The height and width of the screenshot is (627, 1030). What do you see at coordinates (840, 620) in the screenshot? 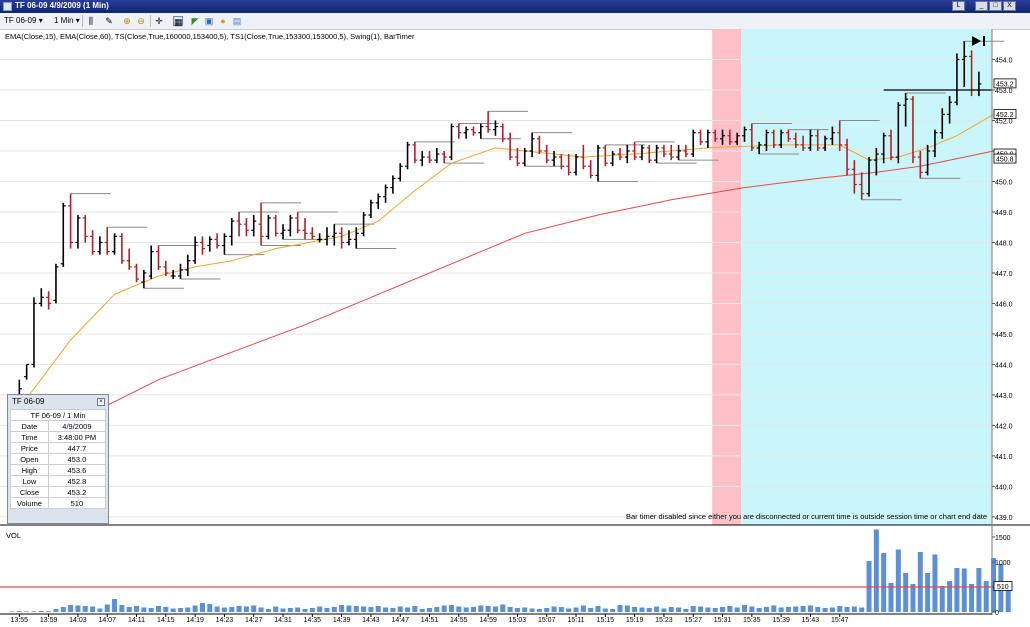
I see `time-tick-label: 15:47` at bounding box center [840, 620].